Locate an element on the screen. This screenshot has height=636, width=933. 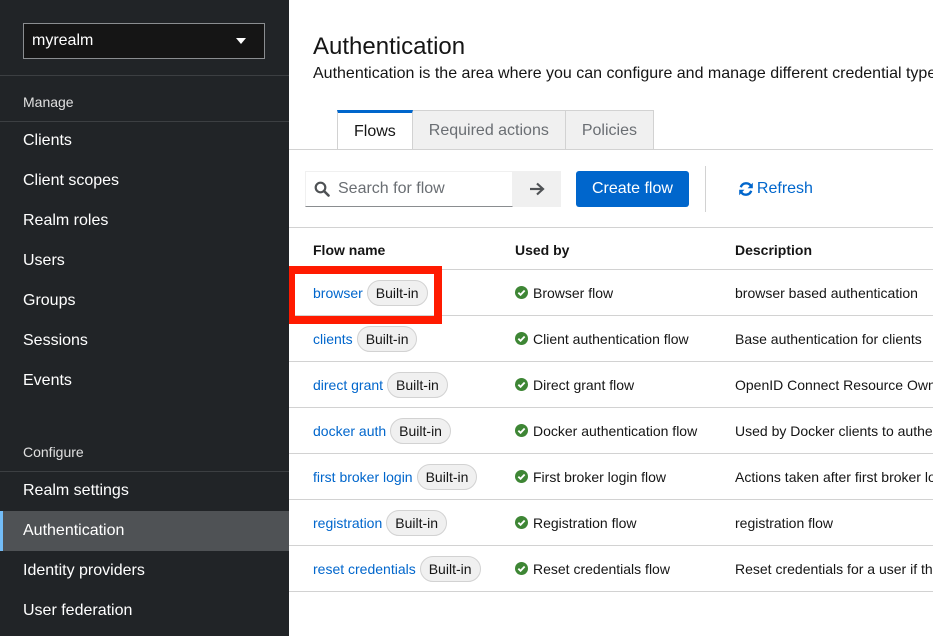
sidebar-item-label: Realm roles is located at coordinates (66, 220).